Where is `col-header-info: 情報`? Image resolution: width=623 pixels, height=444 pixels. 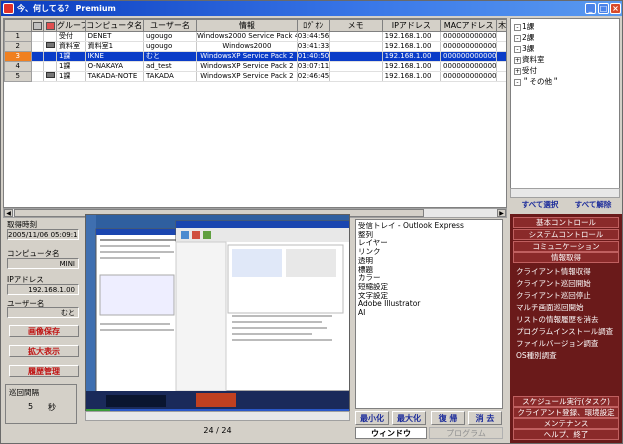 col-header-info: 情報 is located at coordinates (247, 25).